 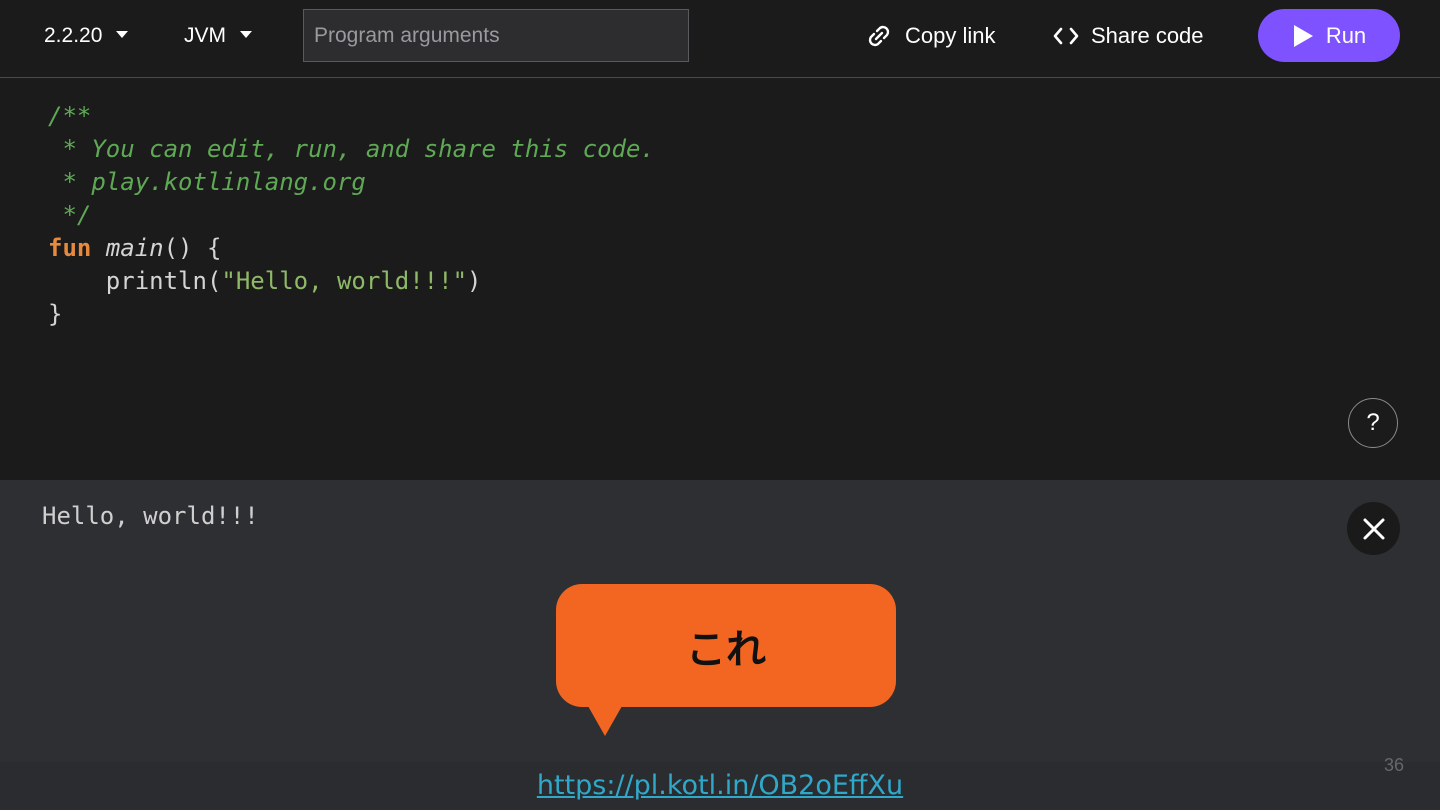 I want to click on code-text: ), so click(x=474, y=281).